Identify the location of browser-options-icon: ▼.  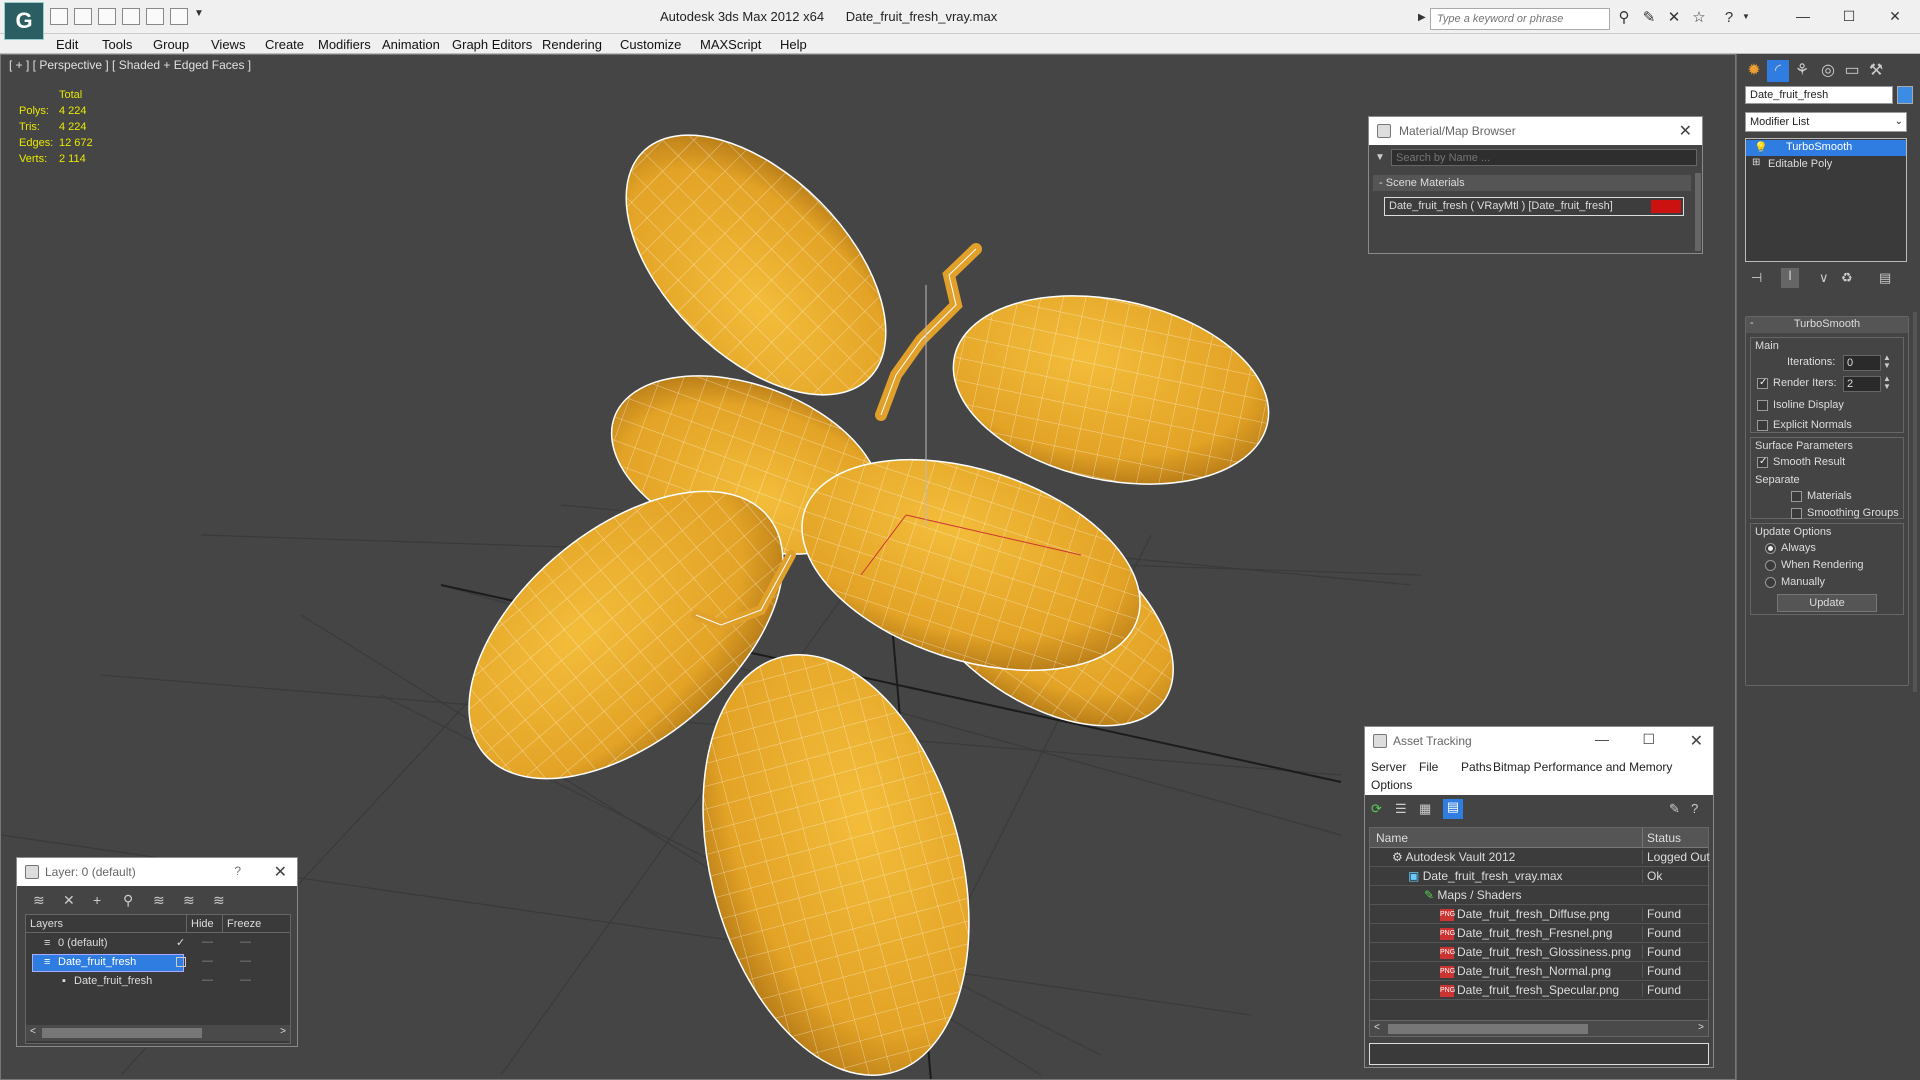
(1380, 157).